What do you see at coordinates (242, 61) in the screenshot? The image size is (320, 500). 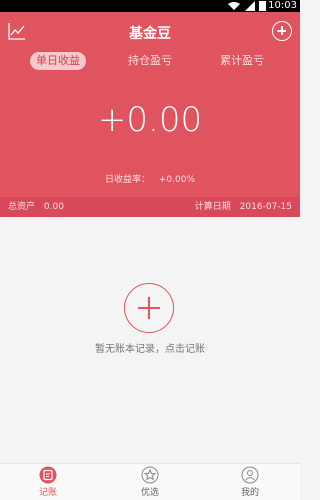 I see `tab-cumulative-profit: 累计盈亏` at bounding box center [242, 61].